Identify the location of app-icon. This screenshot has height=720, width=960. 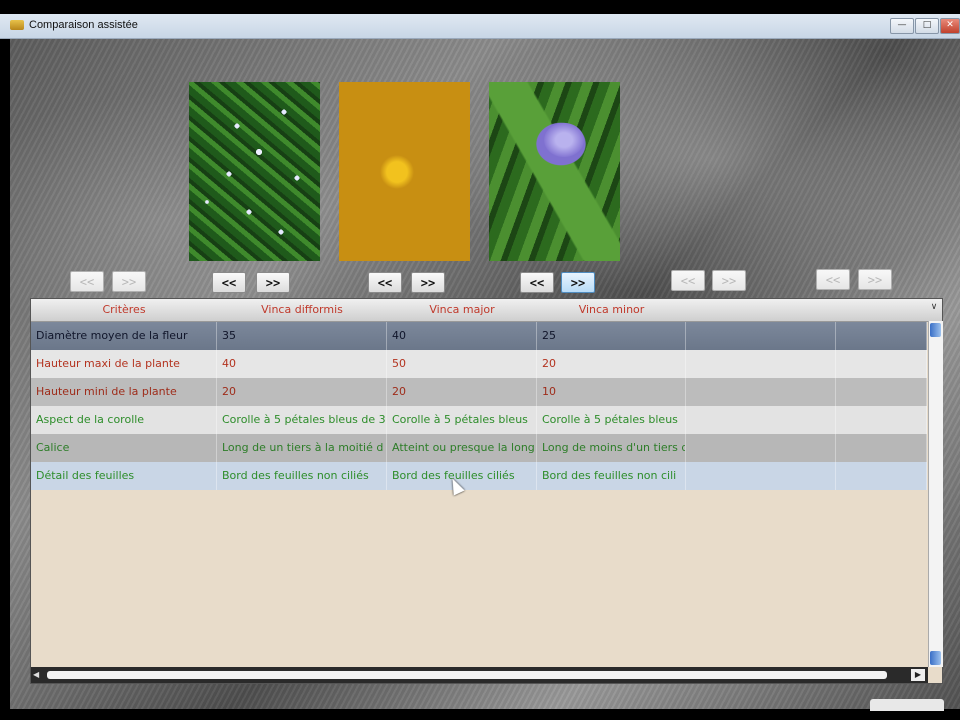
(17, 25).